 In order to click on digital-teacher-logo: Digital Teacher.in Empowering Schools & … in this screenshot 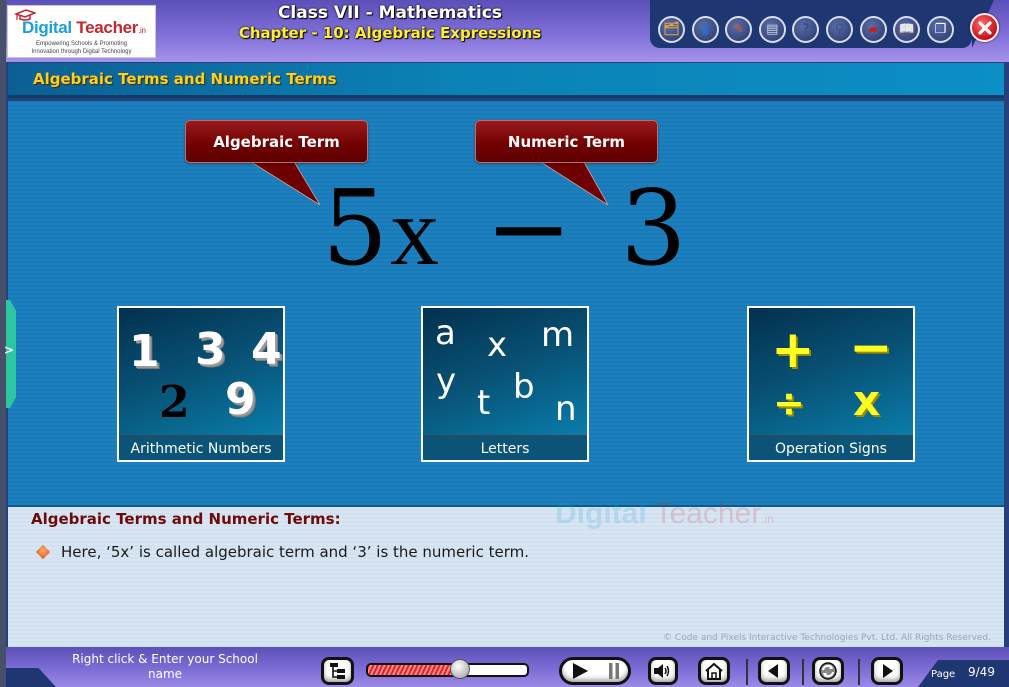, I will do `click(81, 31)`.